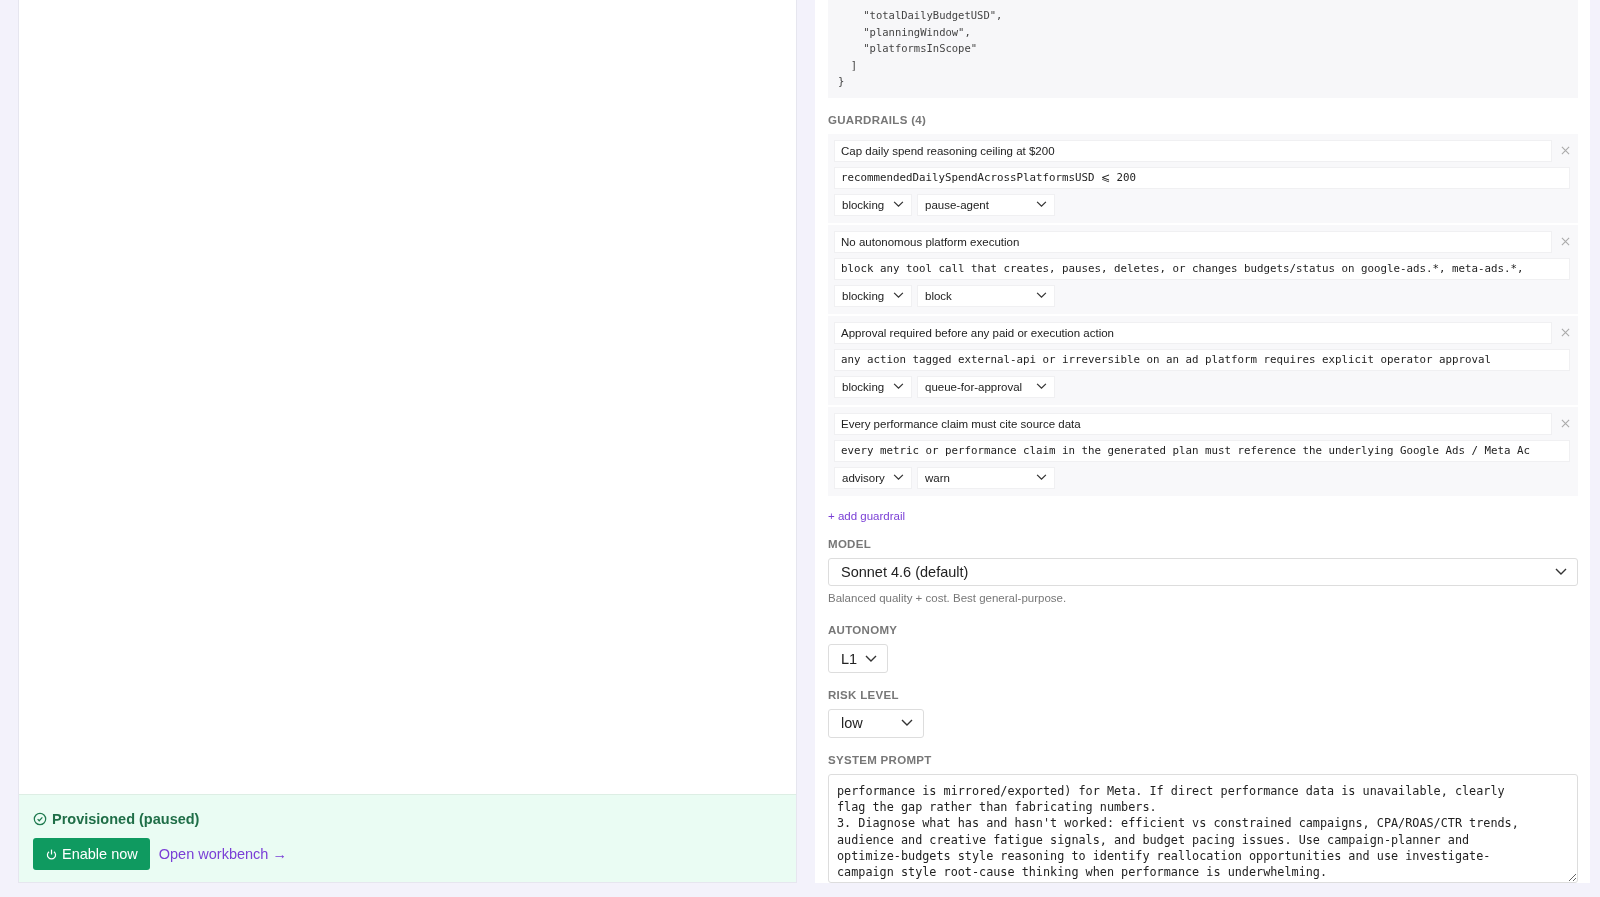 Image resolution: width=1600 pixels, height=897 pixels. I want to click on rule-field: recommendedDailySpendAcrossPlatformsUSD ⩽ 200, so click(1202, 177).